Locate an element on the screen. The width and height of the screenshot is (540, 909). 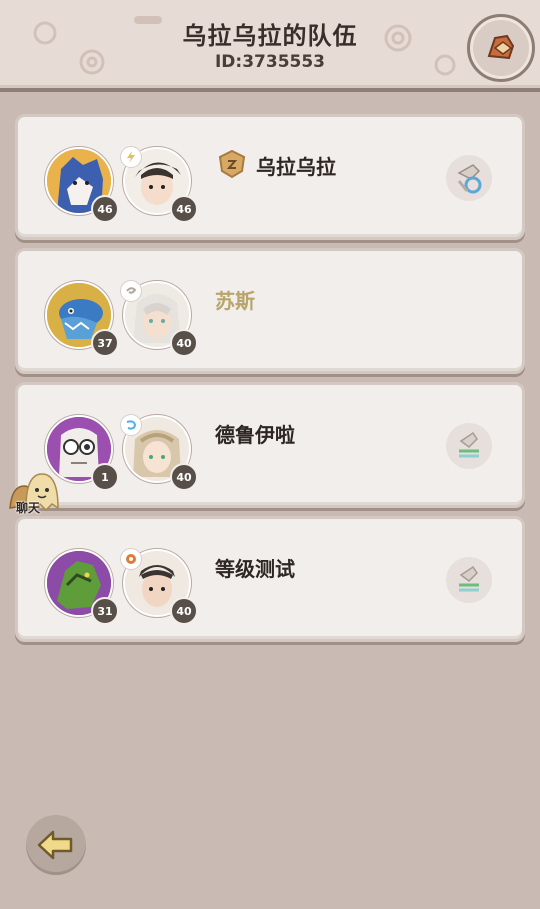
member-card: 37 40 苏斯 is located at coordinates (270, 311).